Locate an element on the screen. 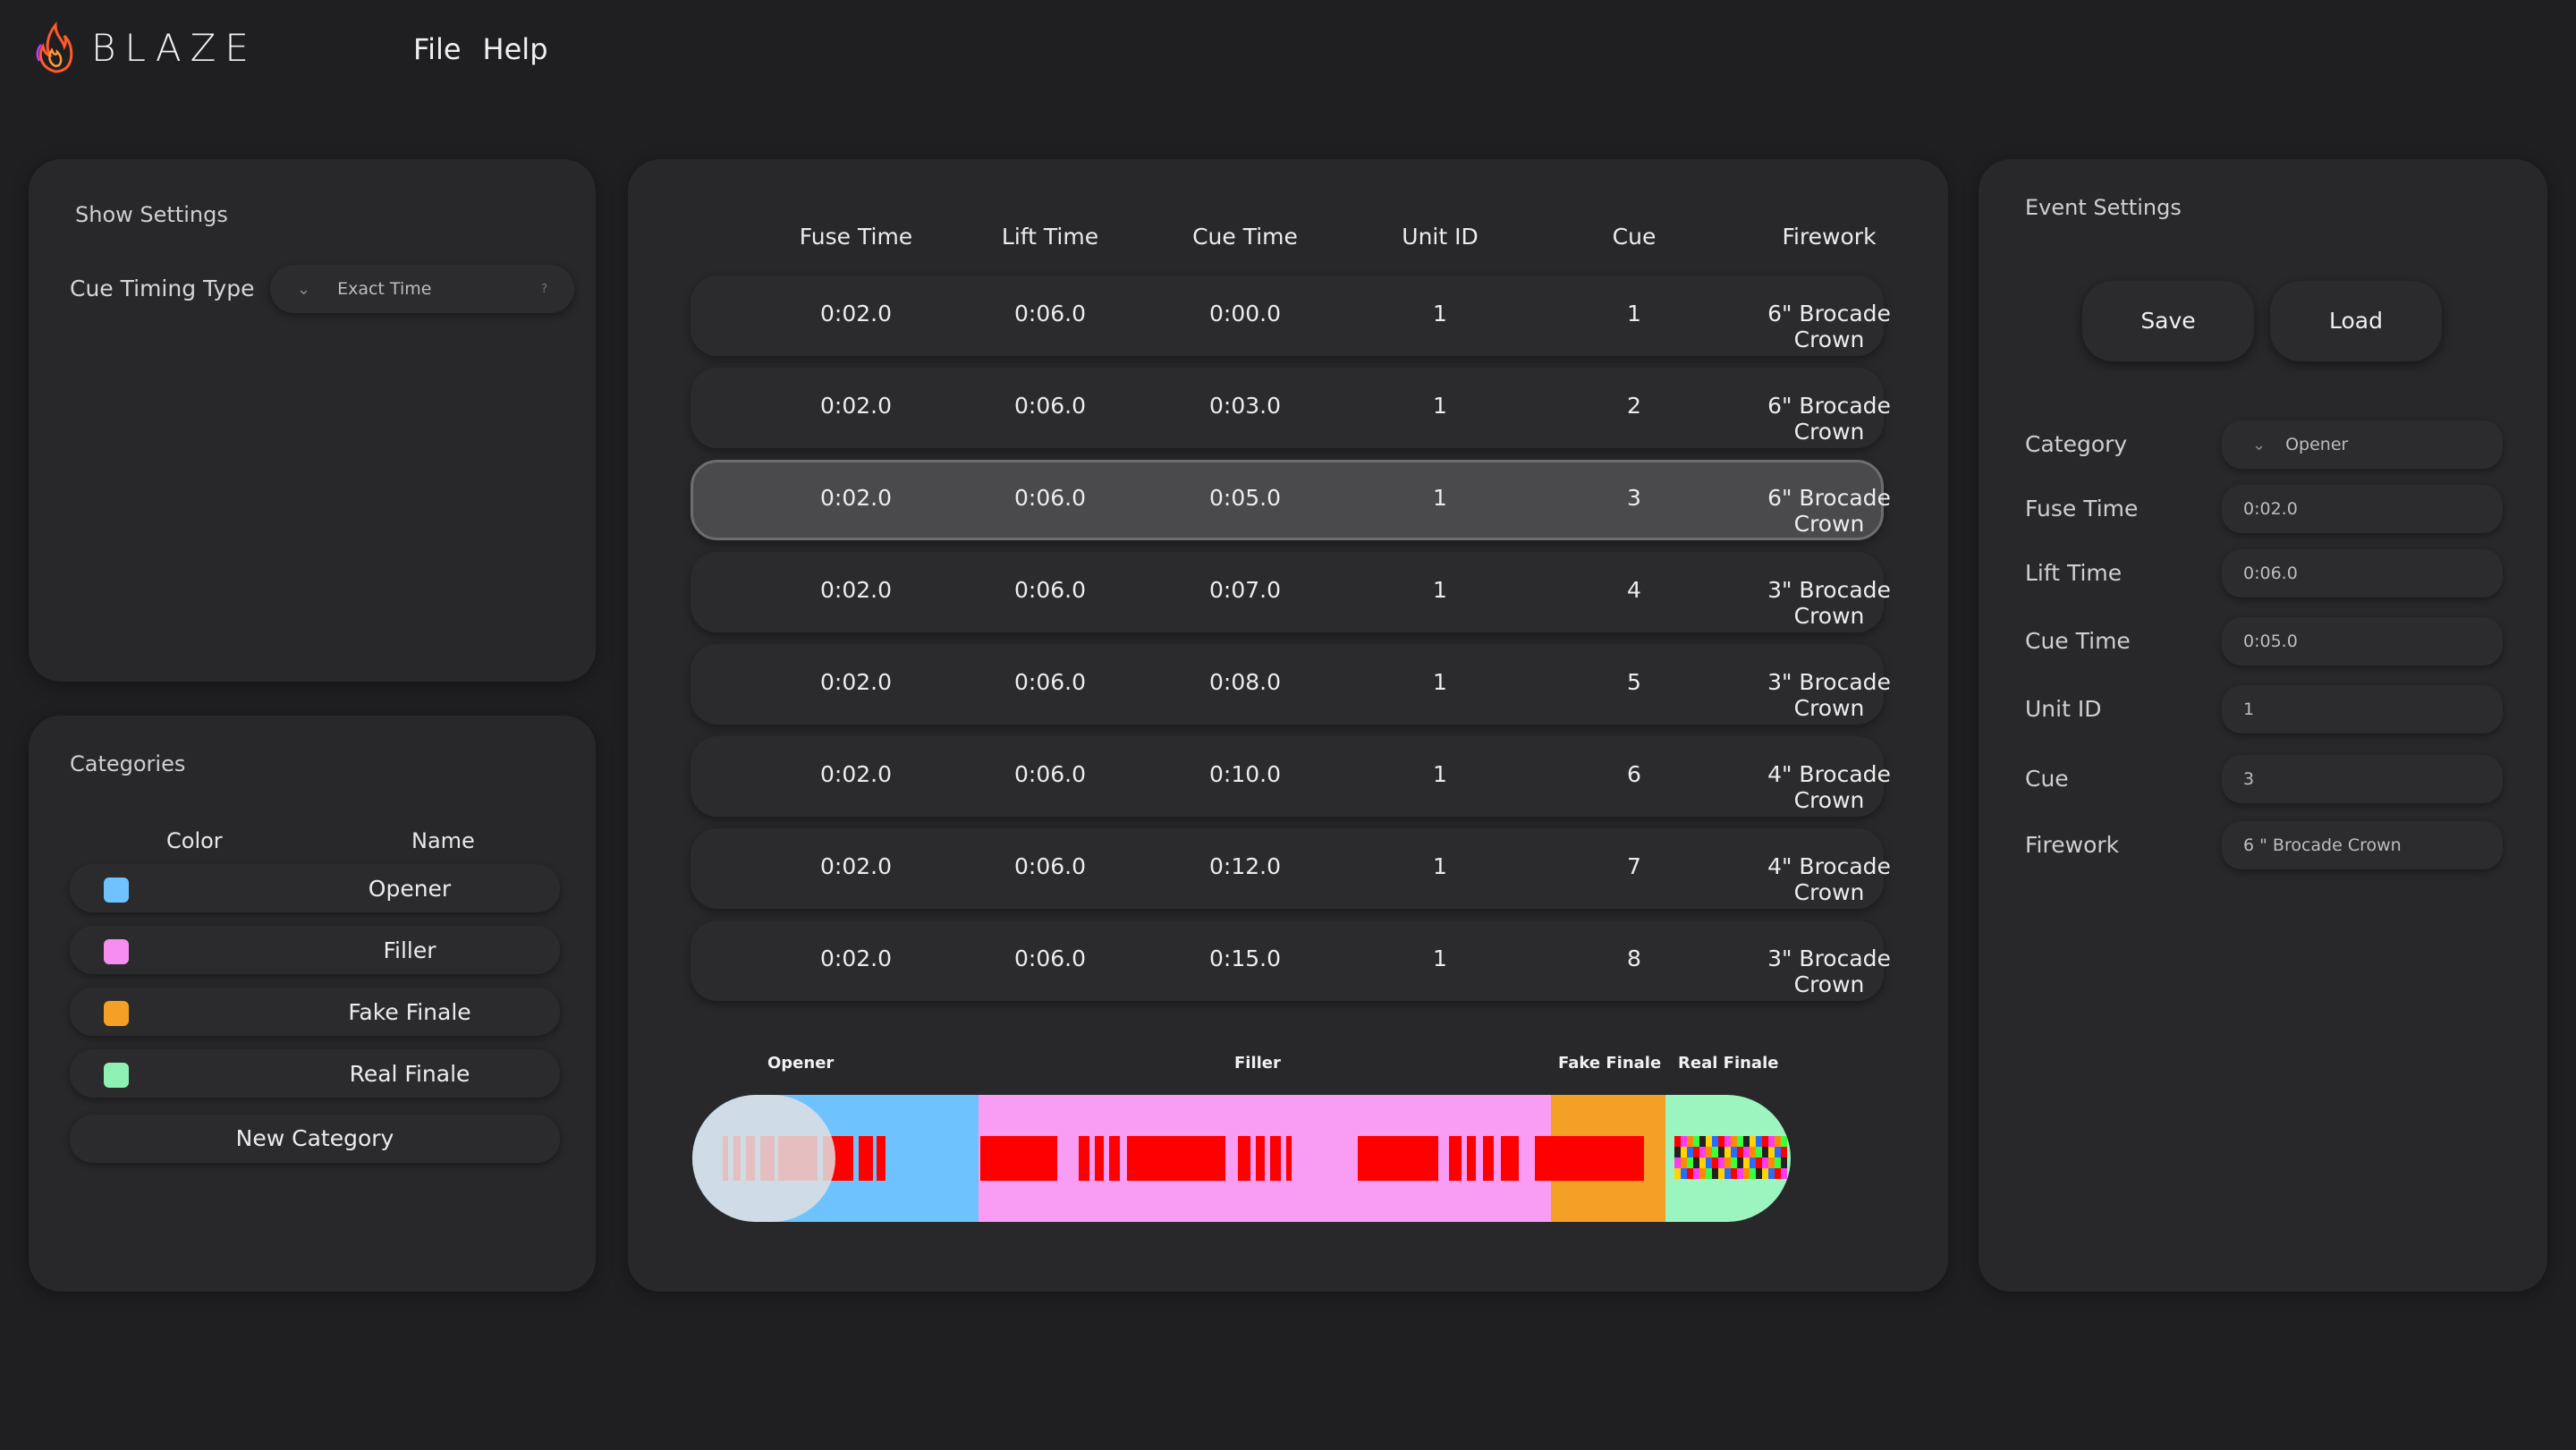  table-row: 0:02.0 0:06.0 0:07.0 1 4 3" Brocade Crown is located at coordinates (1291, 592).